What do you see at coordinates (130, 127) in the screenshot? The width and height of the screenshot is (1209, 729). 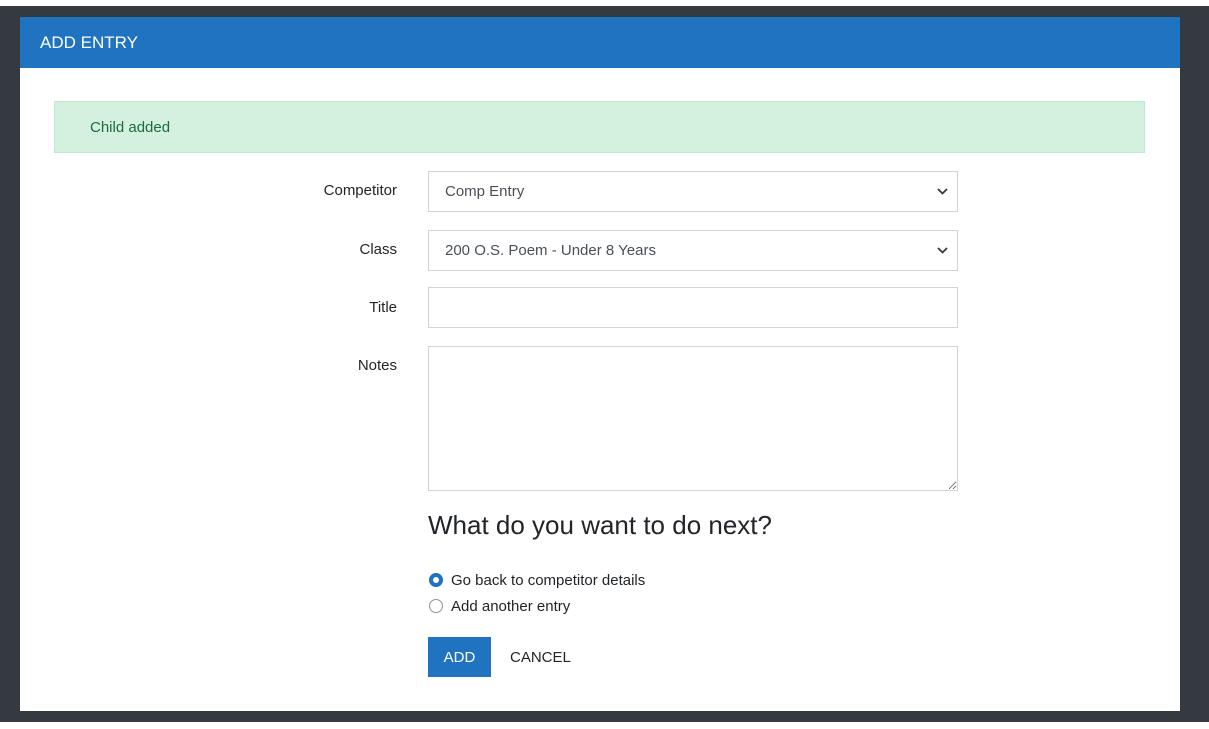 I see `alert-message: Child added` at bounding box center [130, 127].